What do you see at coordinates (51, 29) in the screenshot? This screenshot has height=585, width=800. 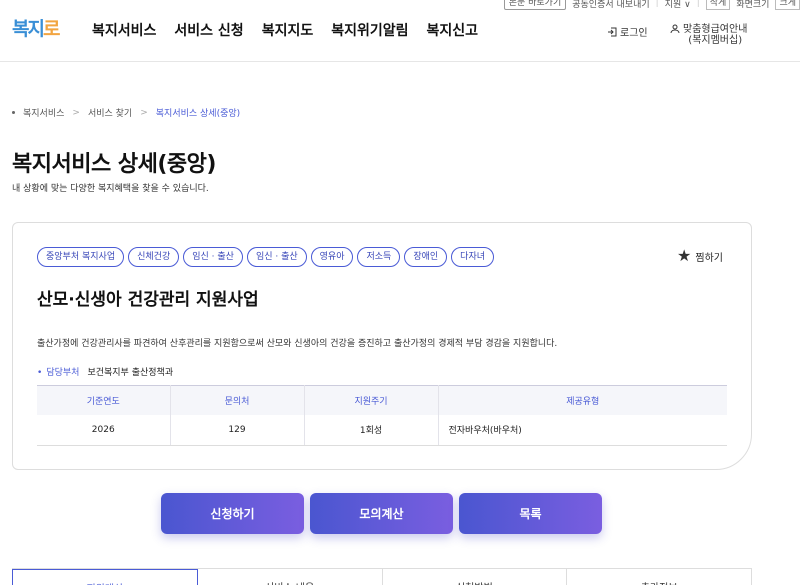 I see `logo-text-accent: 로` at bounding box center [51, 29].